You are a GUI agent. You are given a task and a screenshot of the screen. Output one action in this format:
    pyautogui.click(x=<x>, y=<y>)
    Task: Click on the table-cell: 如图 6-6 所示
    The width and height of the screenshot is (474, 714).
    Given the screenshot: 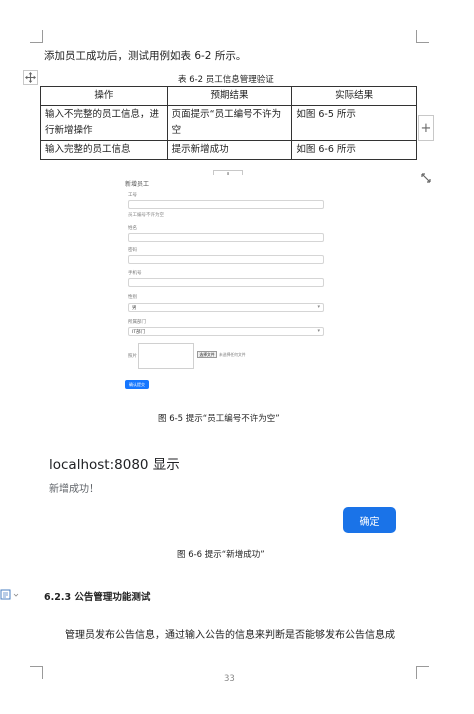 What is the action you would take?
    pyautogui.click(x=354, y=150)
    